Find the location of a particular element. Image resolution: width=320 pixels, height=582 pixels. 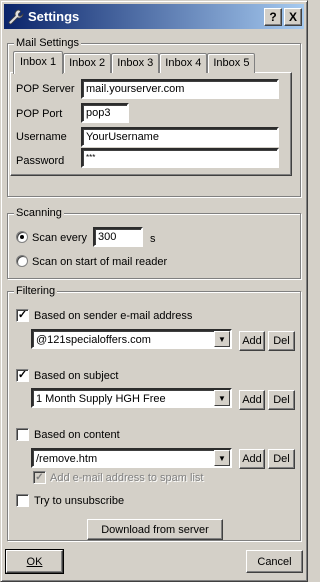

content-filter-checkbox is located at coordinates (22, 434).